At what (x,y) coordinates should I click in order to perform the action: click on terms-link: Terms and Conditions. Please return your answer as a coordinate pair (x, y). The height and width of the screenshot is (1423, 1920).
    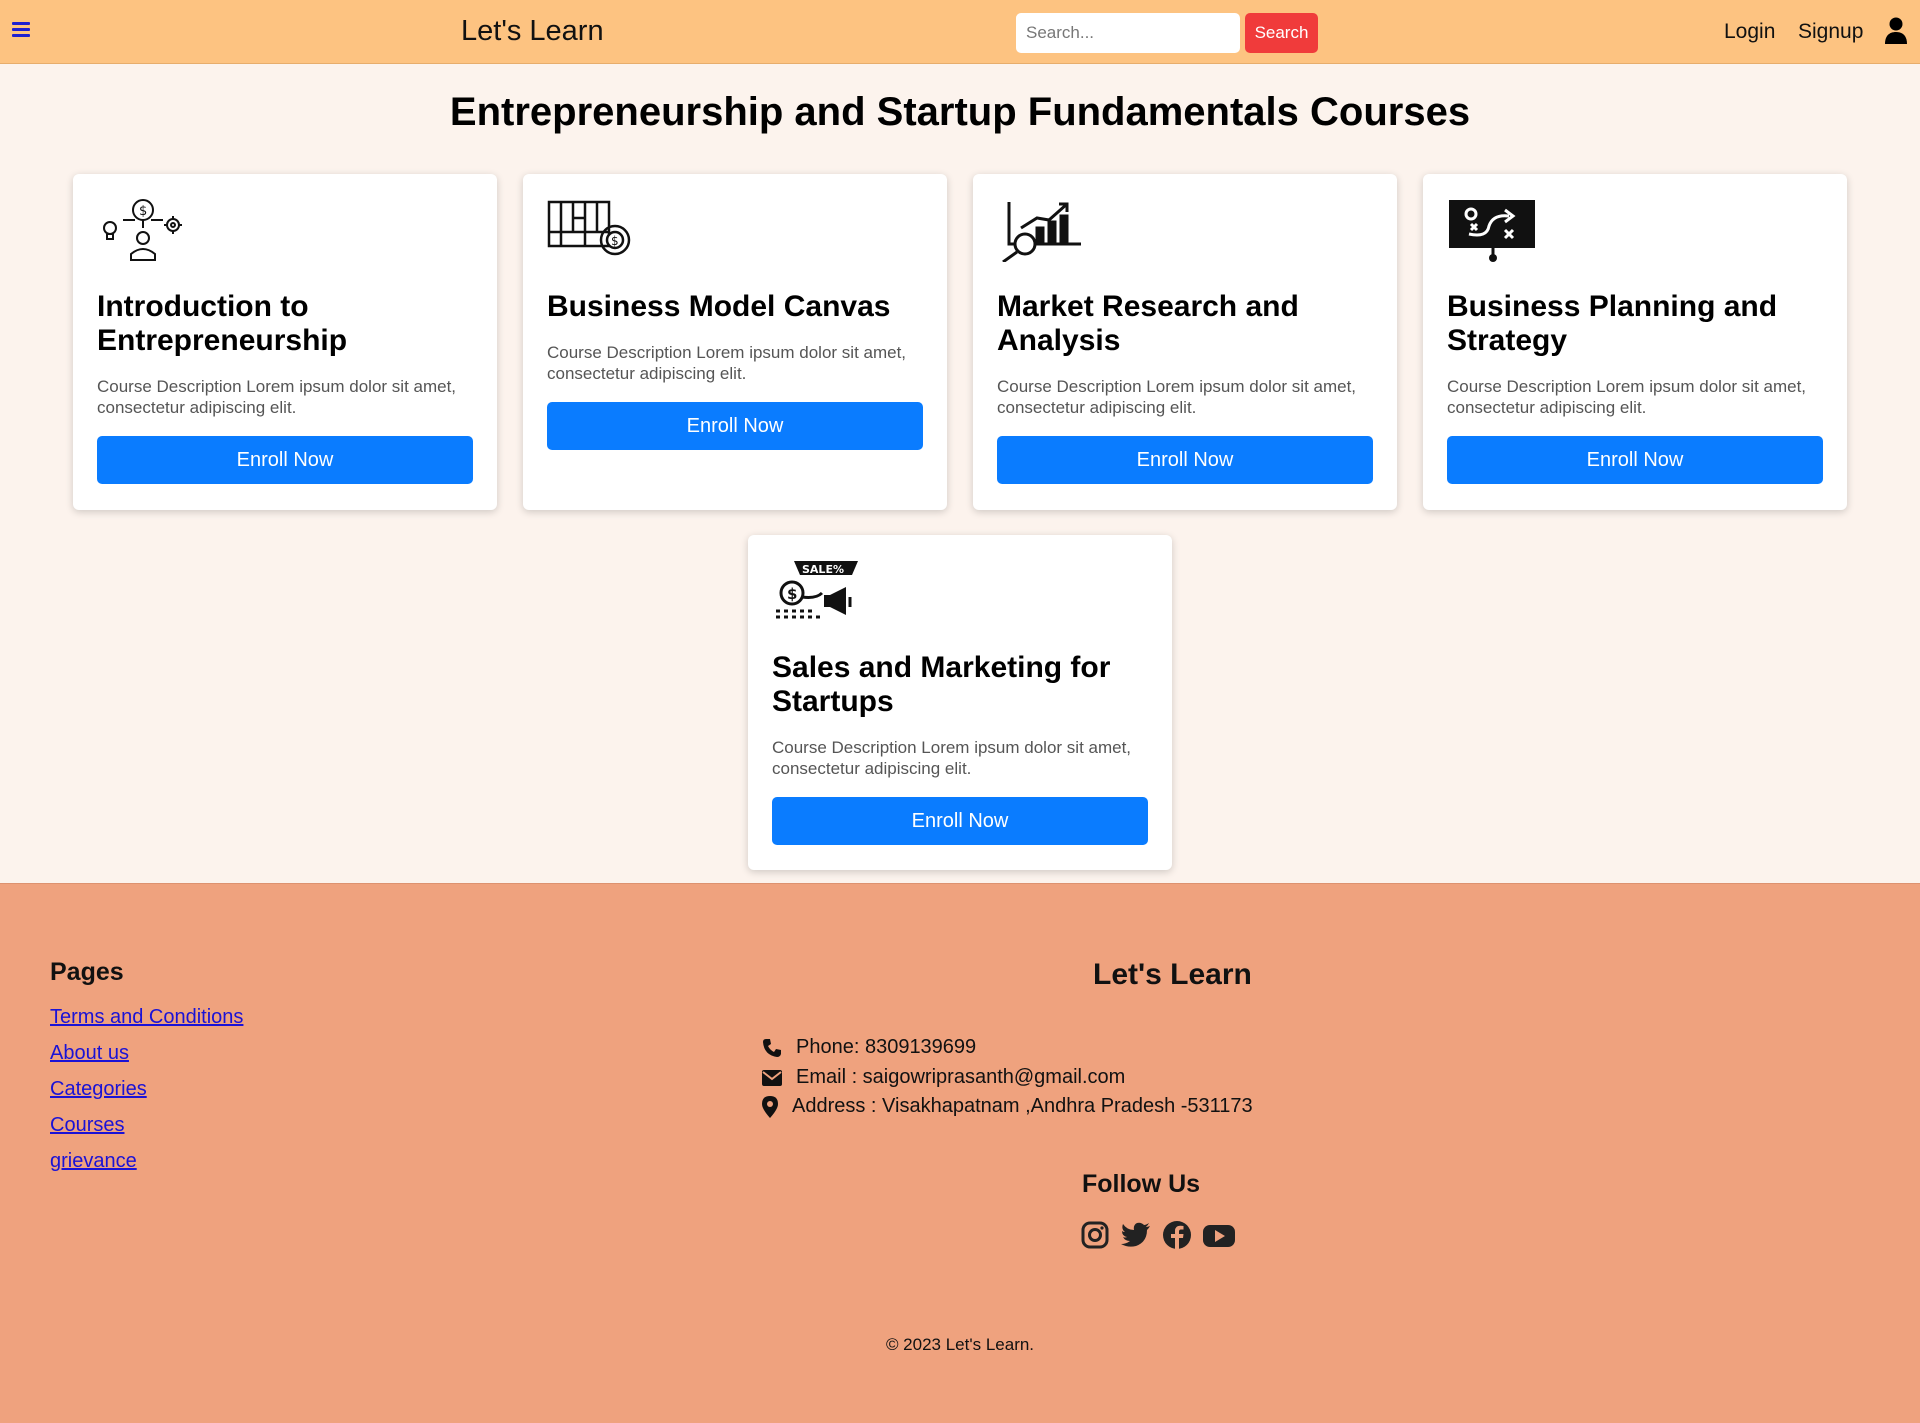
    Looking at the image, I should click on (146, 1017).